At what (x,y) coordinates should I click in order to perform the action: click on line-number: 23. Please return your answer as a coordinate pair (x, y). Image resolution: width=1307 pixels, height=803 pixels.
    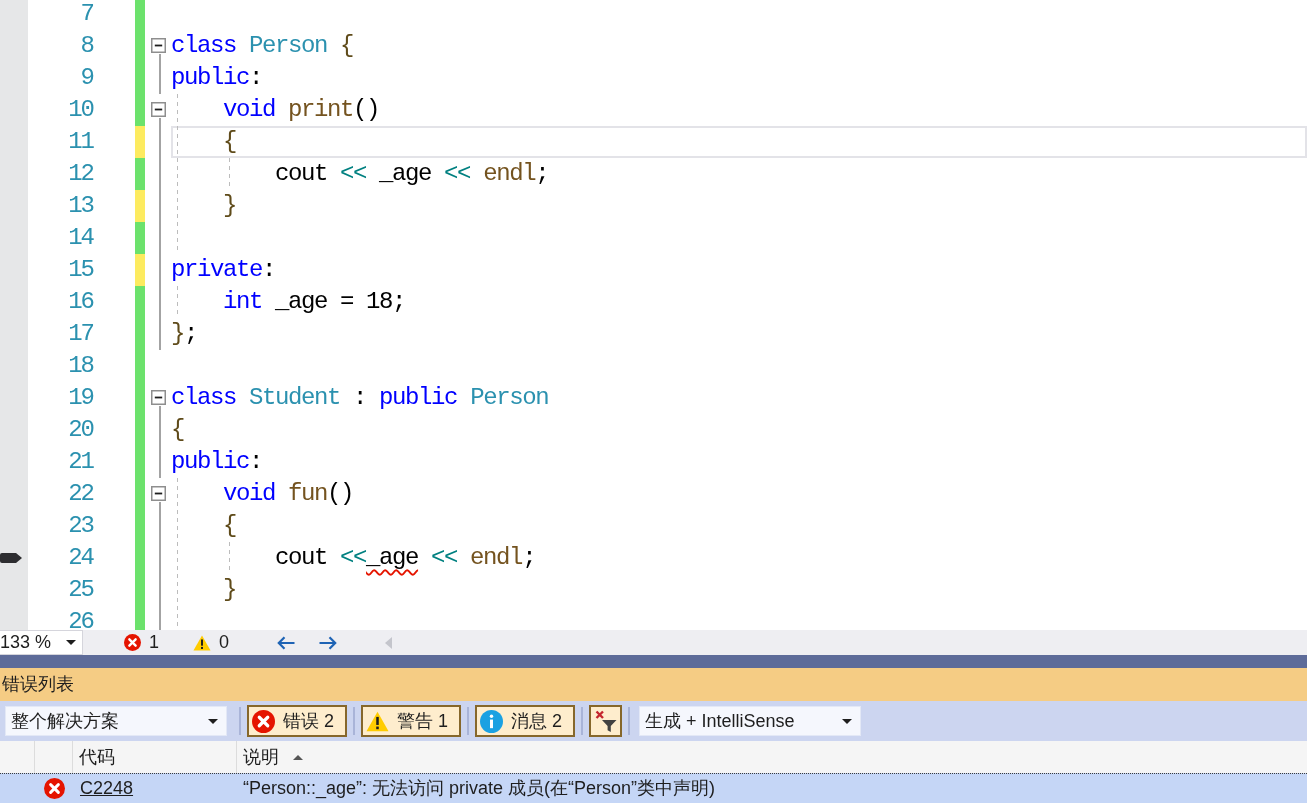
    Looking at the image, I should click on (80, 526).